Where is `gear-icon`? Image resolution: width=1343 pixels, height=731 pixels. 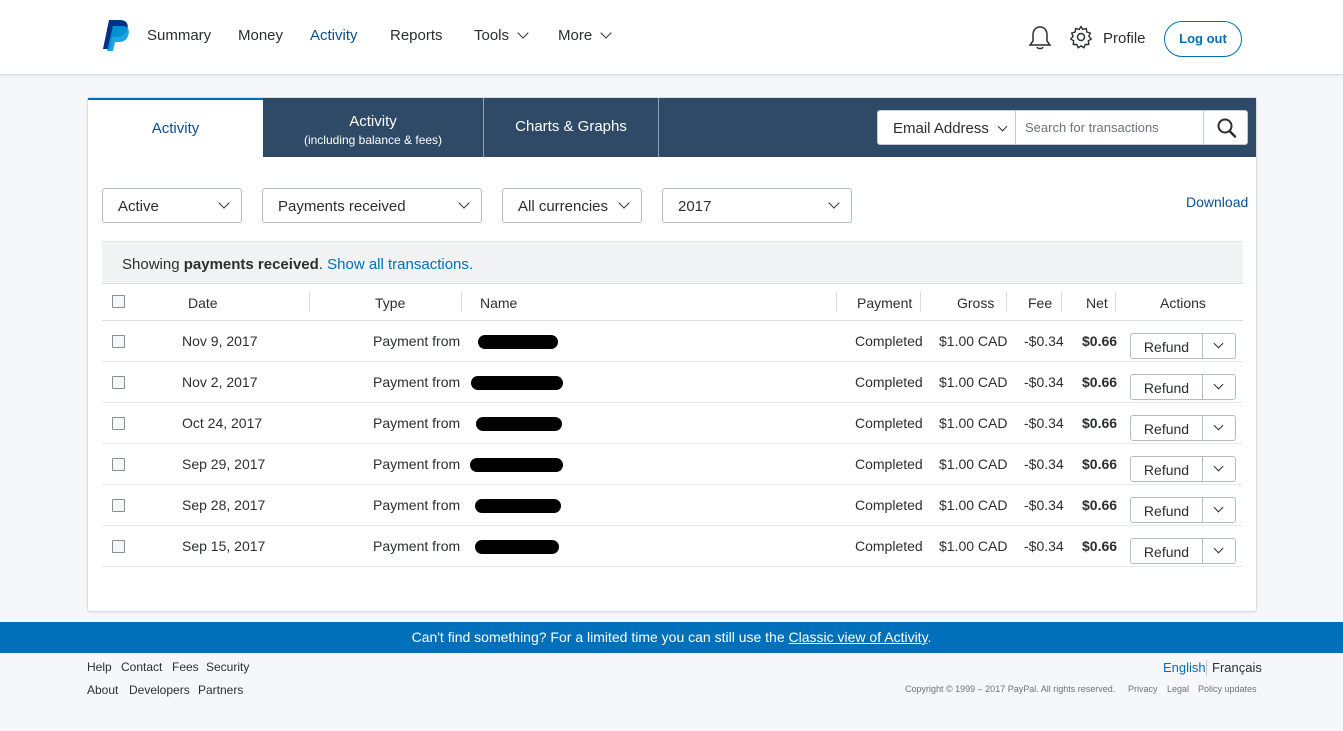 gear-icon is located at coordinates (1081, 37).